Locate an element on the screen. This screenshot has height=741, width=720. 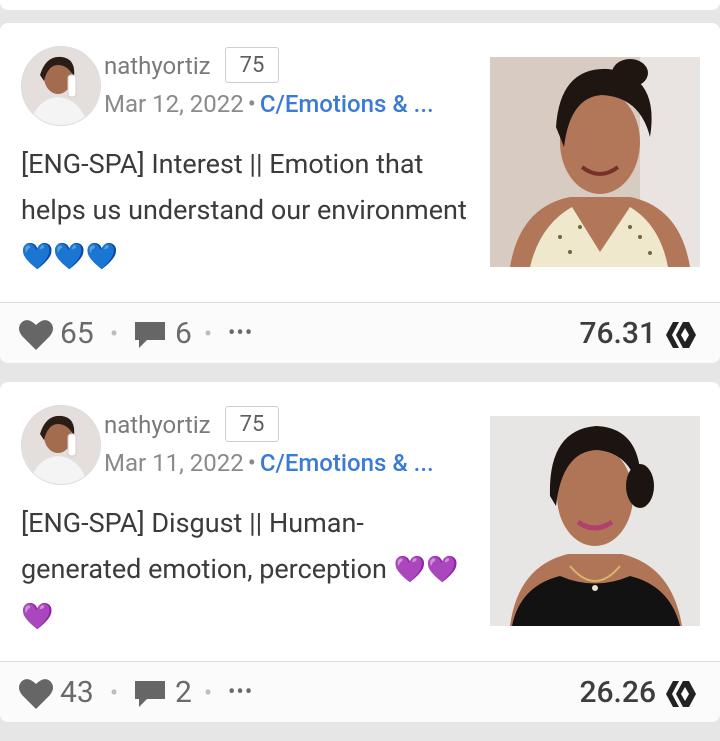
comments-button: 2 is located at coordinates (162, 692).